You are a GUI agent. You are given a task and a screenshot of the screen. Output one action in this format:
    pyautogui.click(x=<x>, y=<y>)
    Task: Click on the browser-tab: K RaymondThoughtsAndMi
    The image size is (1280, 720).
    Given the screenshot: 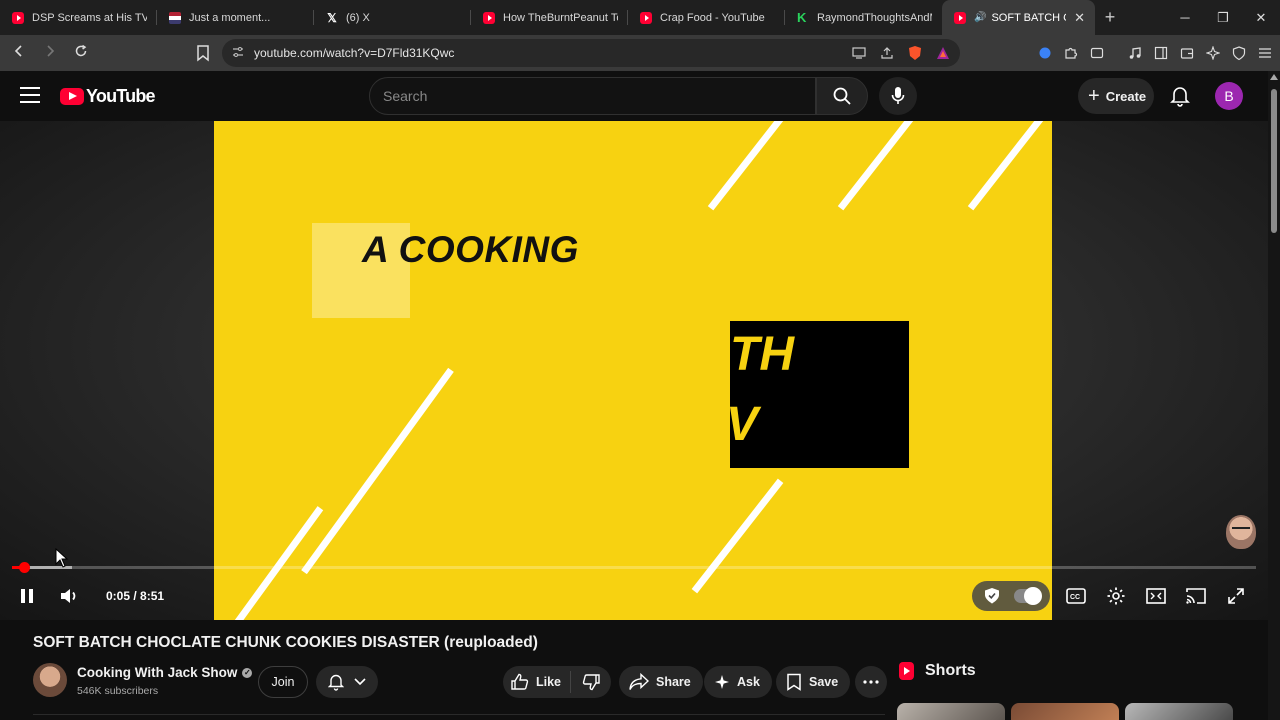 What is the action you would take?
    pyautogui.click(x=863, y=17)
    